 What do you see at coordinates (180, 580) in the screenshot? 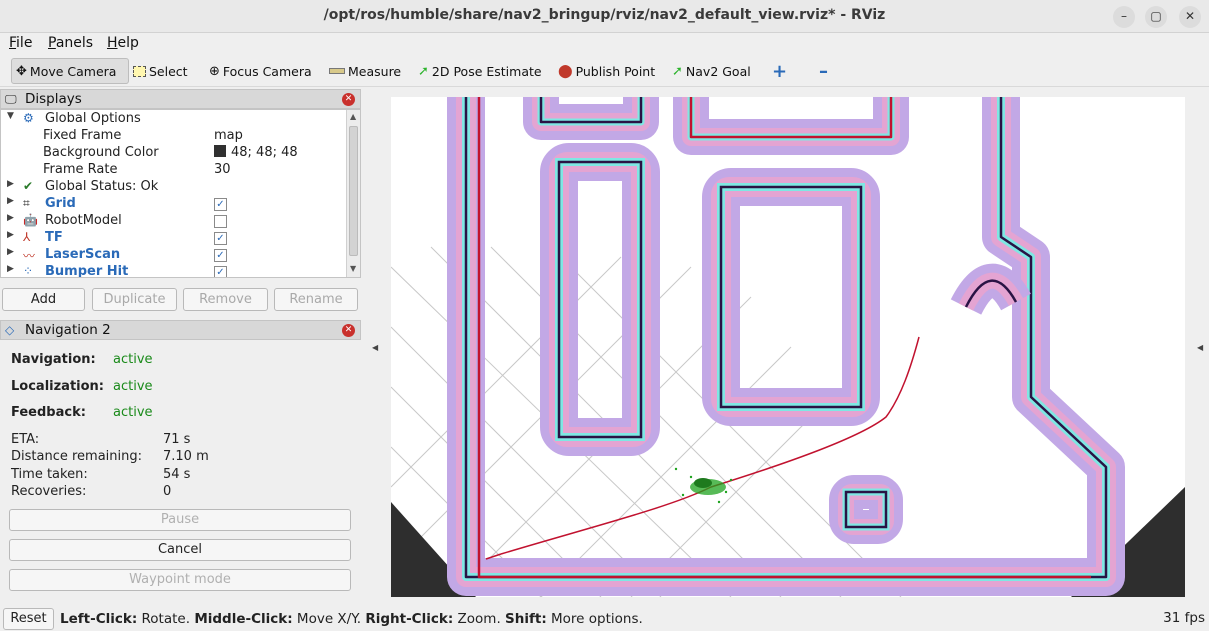
I see `waypoint-mode-button: Waypoint mode` at bounding box center [180, 580].